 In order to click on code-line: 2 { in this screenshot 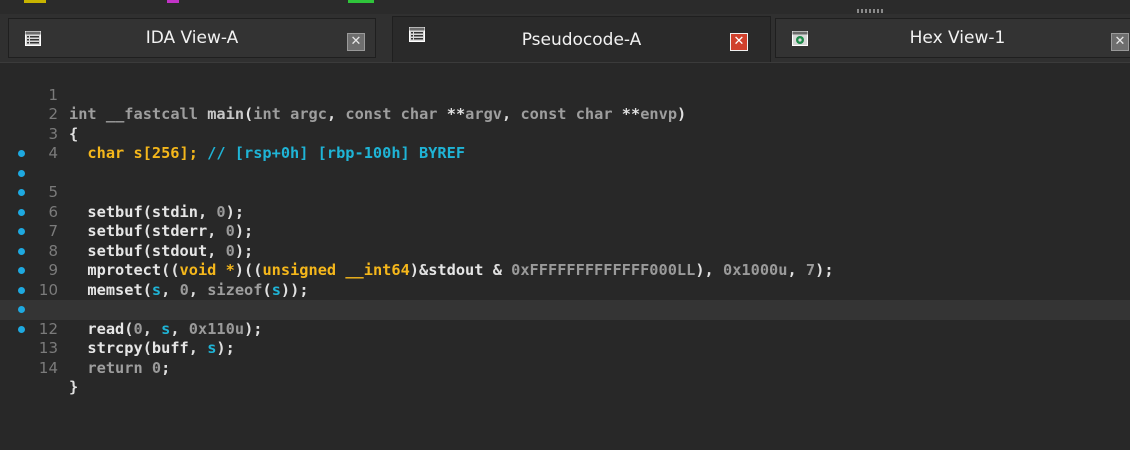, I will do `click(565, 114)`.